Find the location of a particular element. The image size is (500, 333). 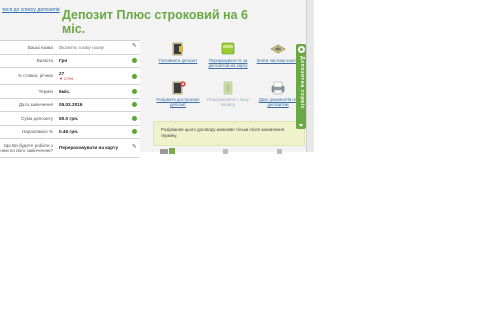

printer-icon is located at coordinates (278, 88).